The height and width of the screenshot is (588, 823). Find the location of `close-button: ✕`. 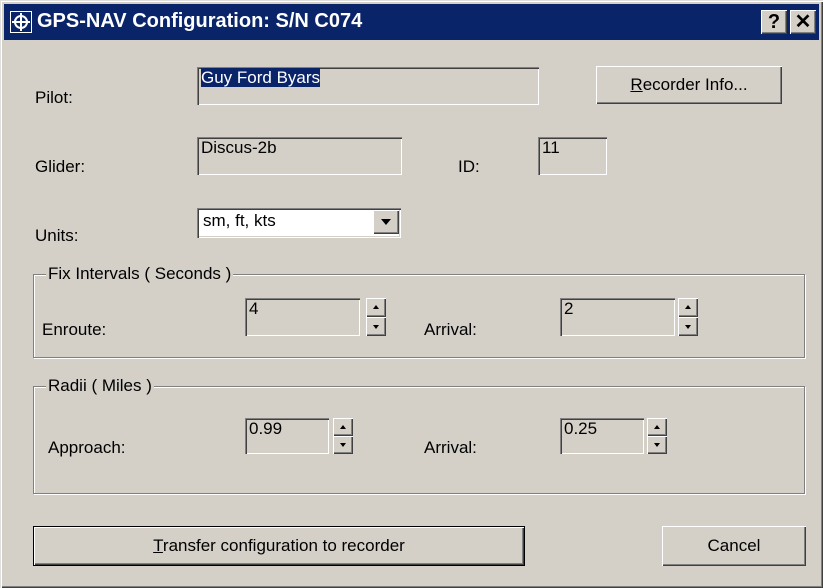

close-button: ✕ is located at coordinates (803, 22).